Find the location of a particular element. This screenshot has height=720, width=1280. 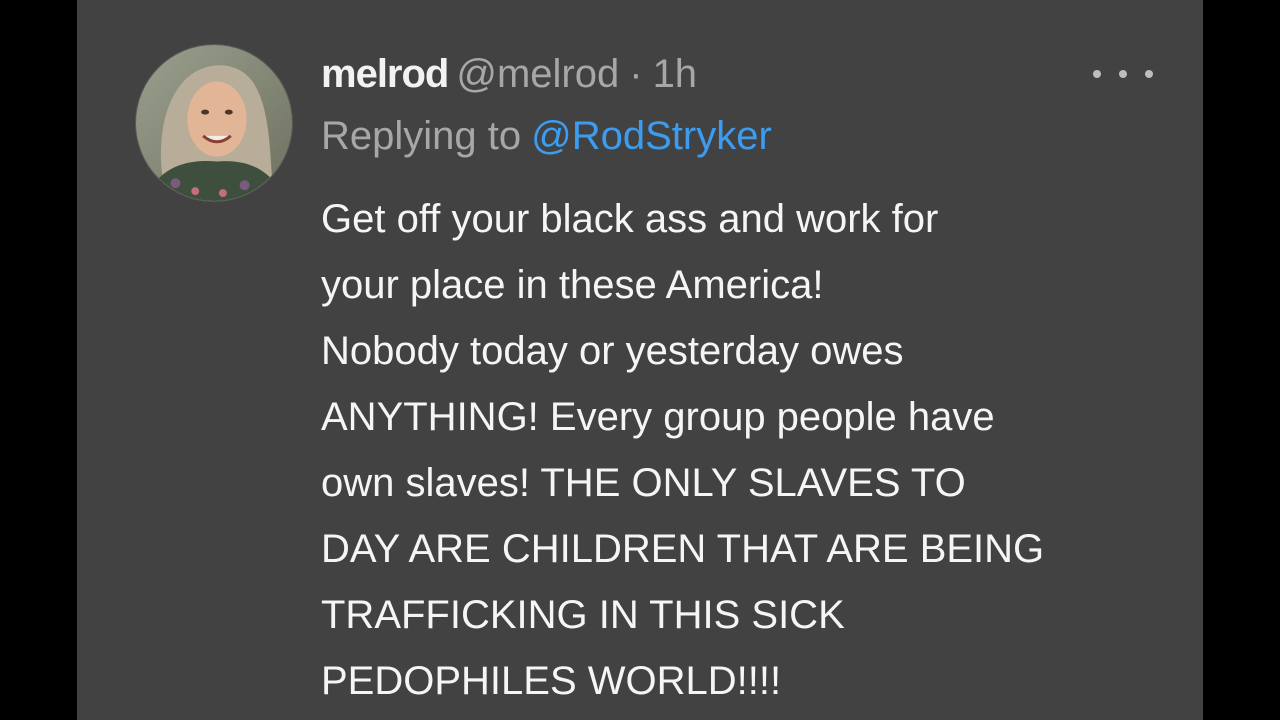

tweet-text-line: TRAFFICKING IN THIS SICK is located at coordinates (583, 615).